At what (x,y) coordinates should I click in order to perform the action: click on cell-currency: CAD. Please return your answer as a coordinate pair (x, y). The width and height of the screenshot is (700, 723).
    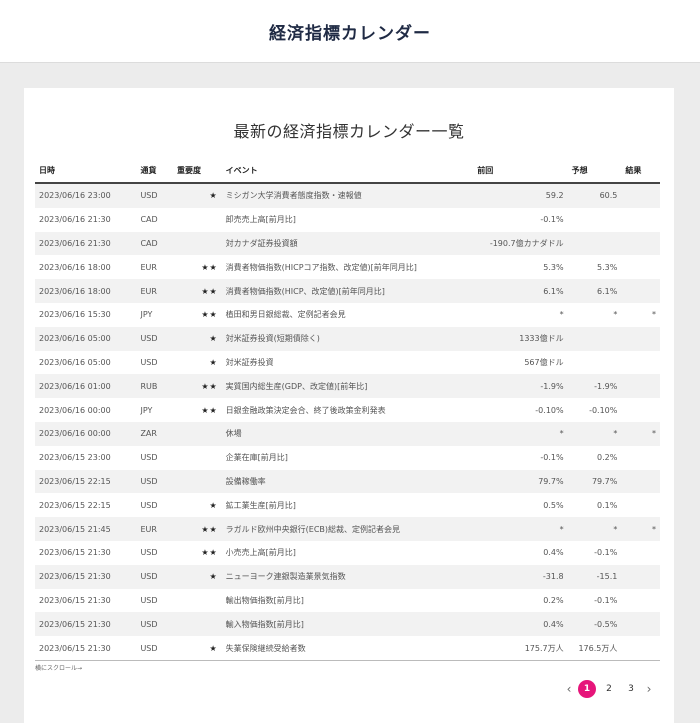
    Looking at the image, I should click on (154, 243).